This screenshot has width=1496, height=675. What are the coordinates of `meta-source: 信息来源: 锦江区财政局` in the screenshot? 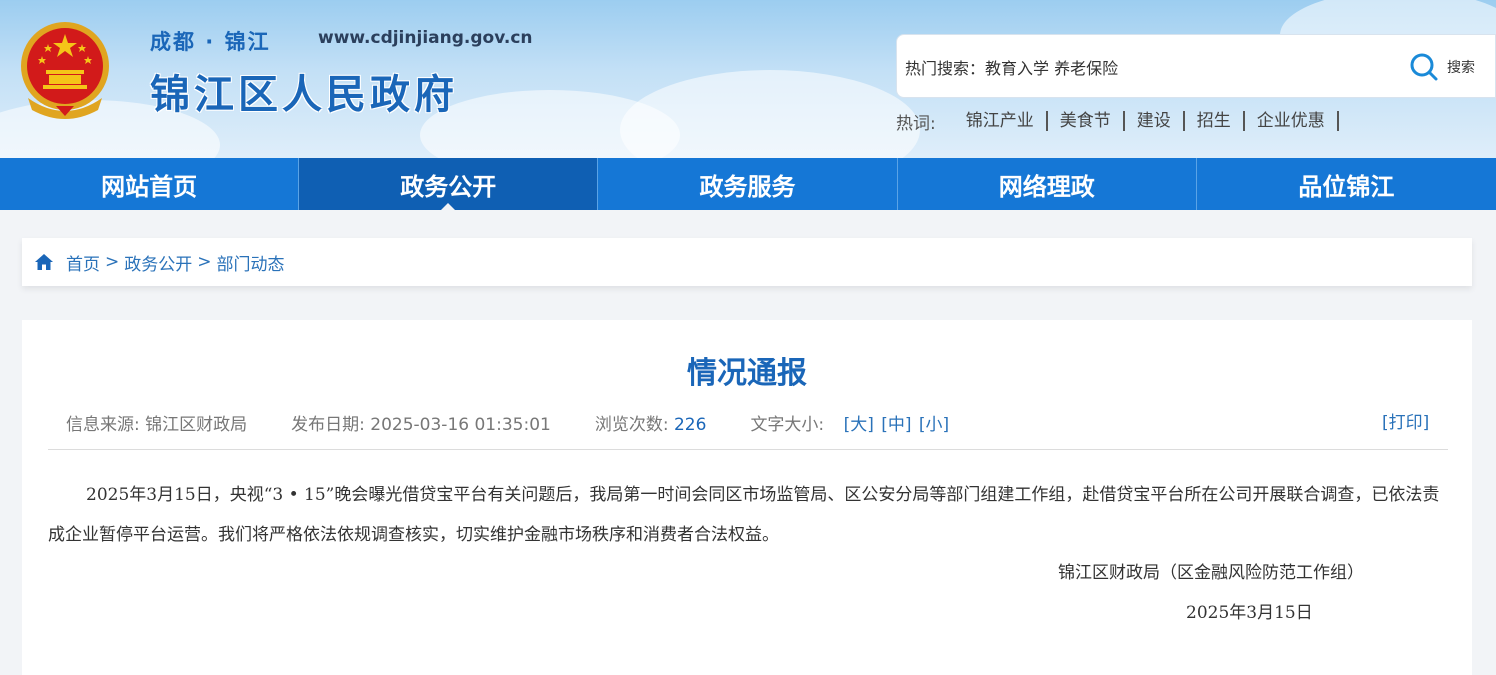 It's located at (156, 422).